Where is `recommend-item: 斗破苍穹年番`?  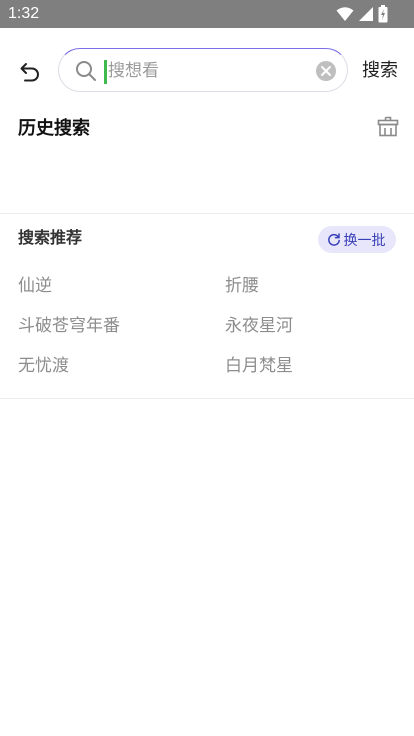
recommend-item: 斗破苍穹年番 is located at coordinates (69, 326).